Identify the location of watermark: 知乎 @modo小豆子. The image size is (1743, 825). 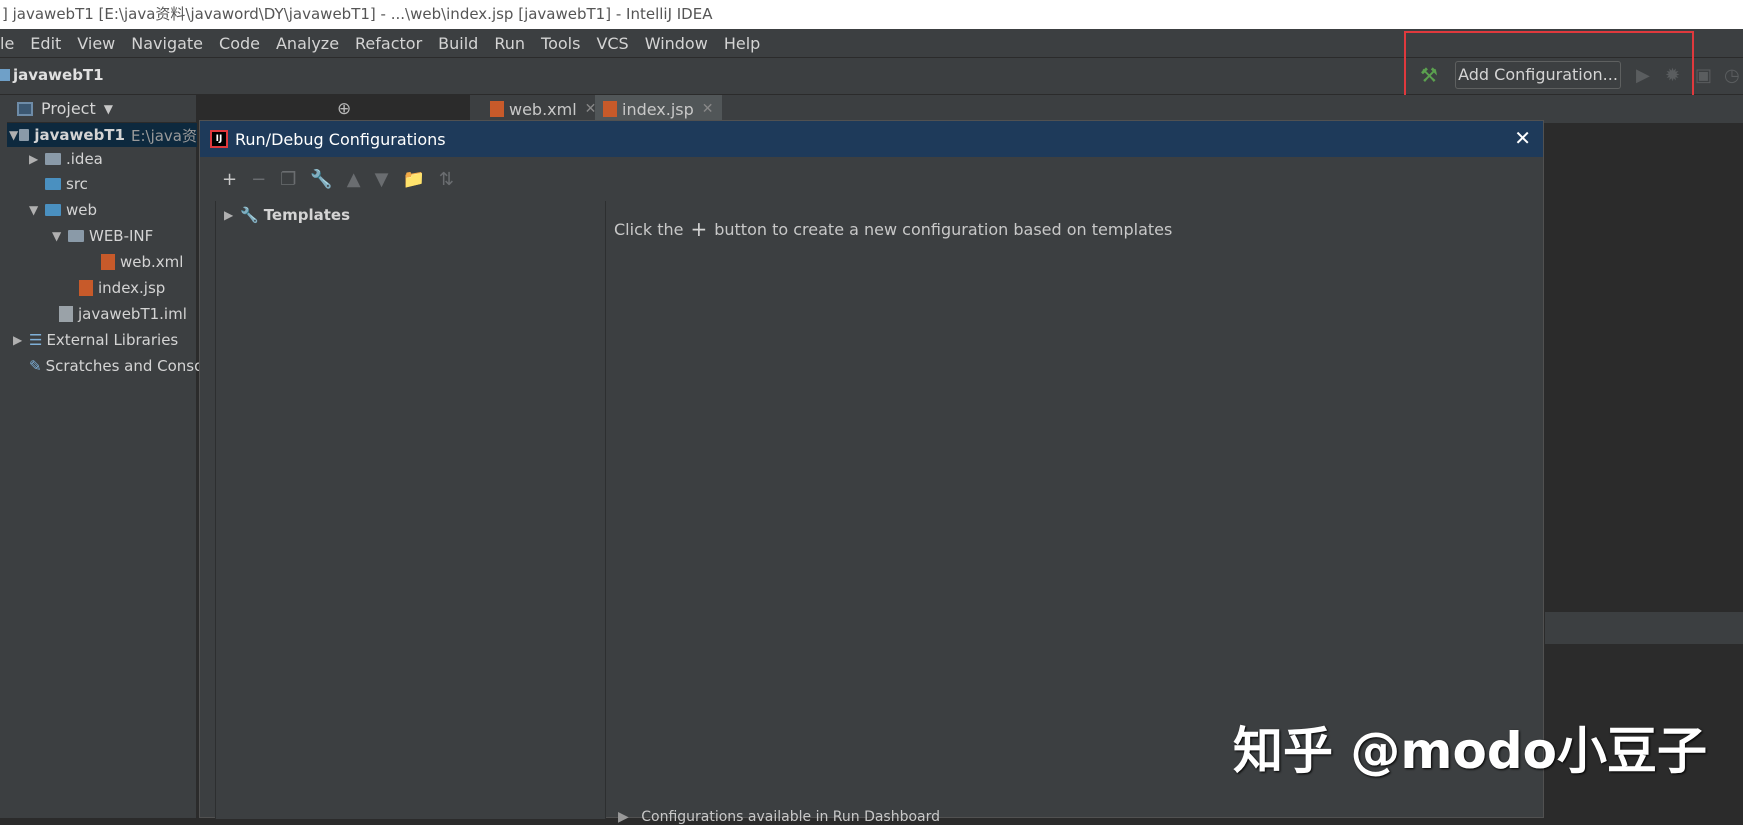
(1470, 751).